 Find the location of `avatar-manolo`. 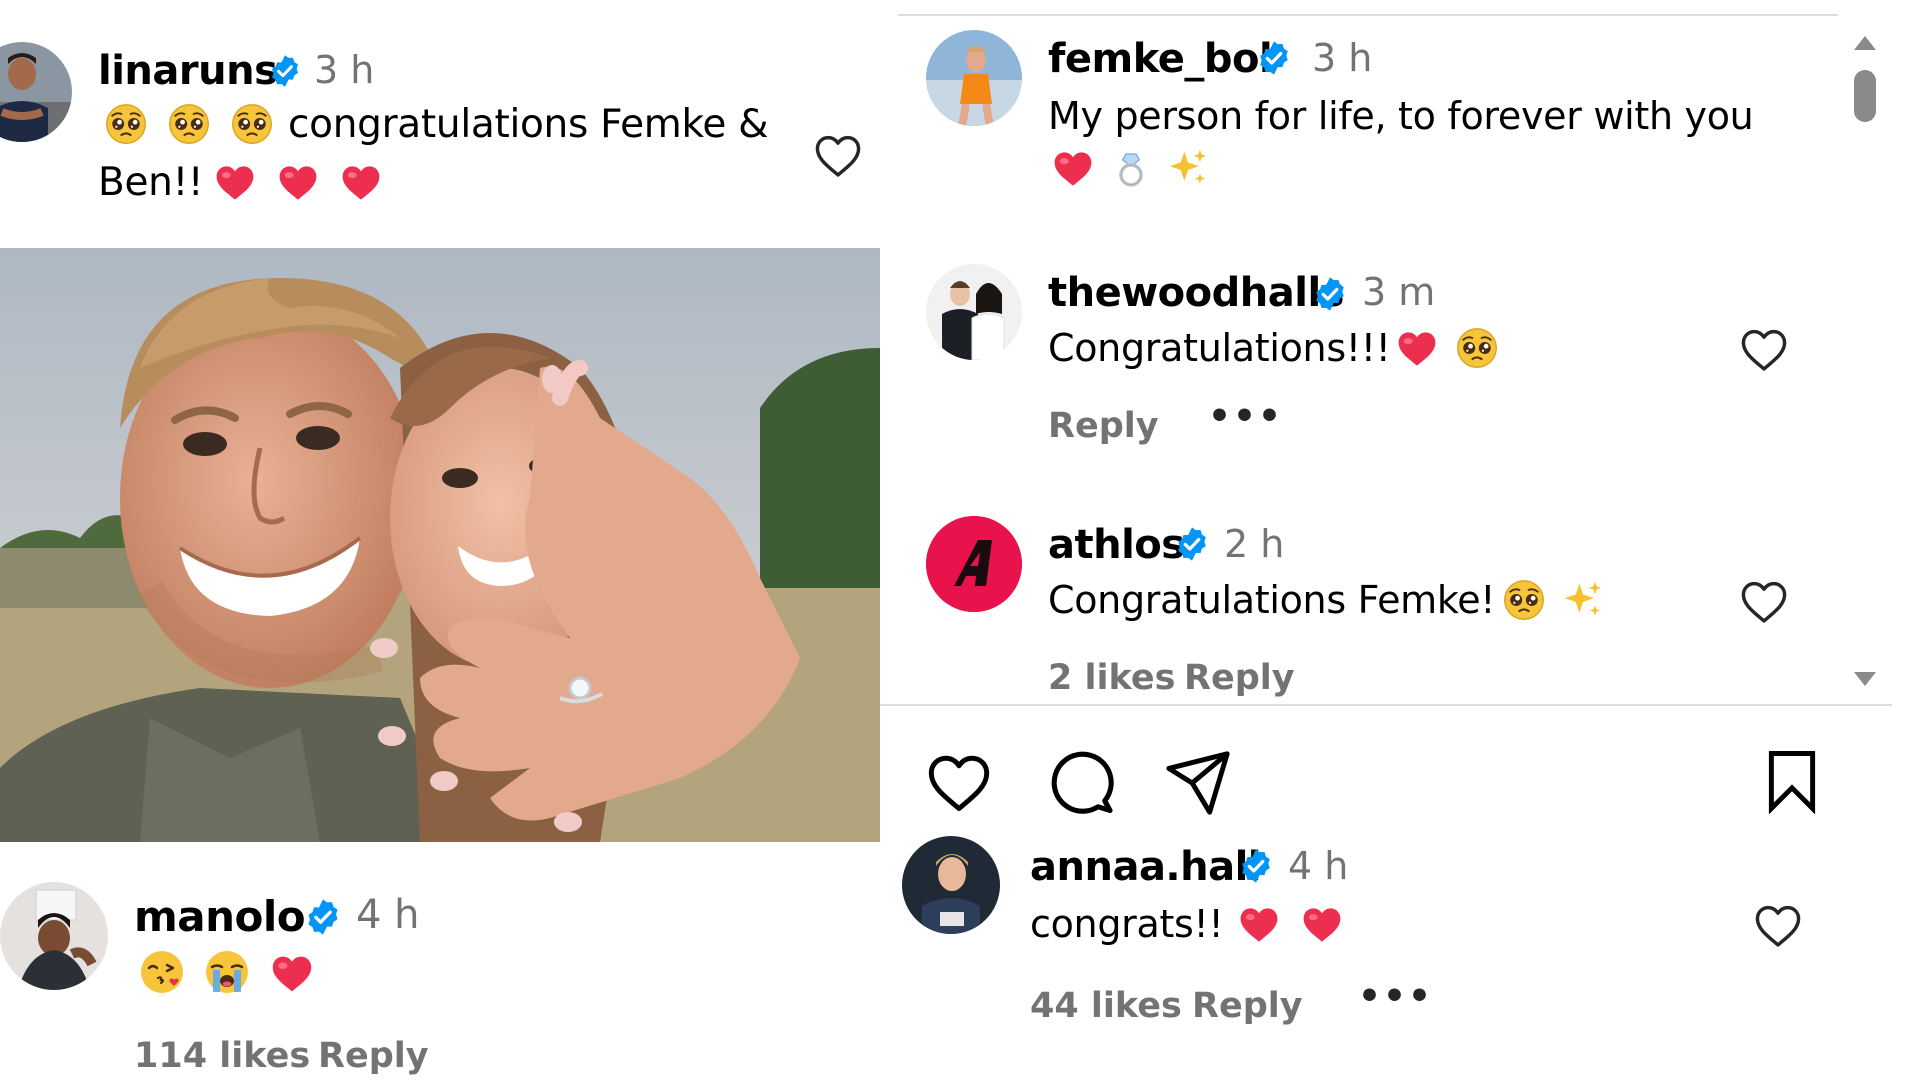

avatar-manolo is located at coordinates (54, 936).